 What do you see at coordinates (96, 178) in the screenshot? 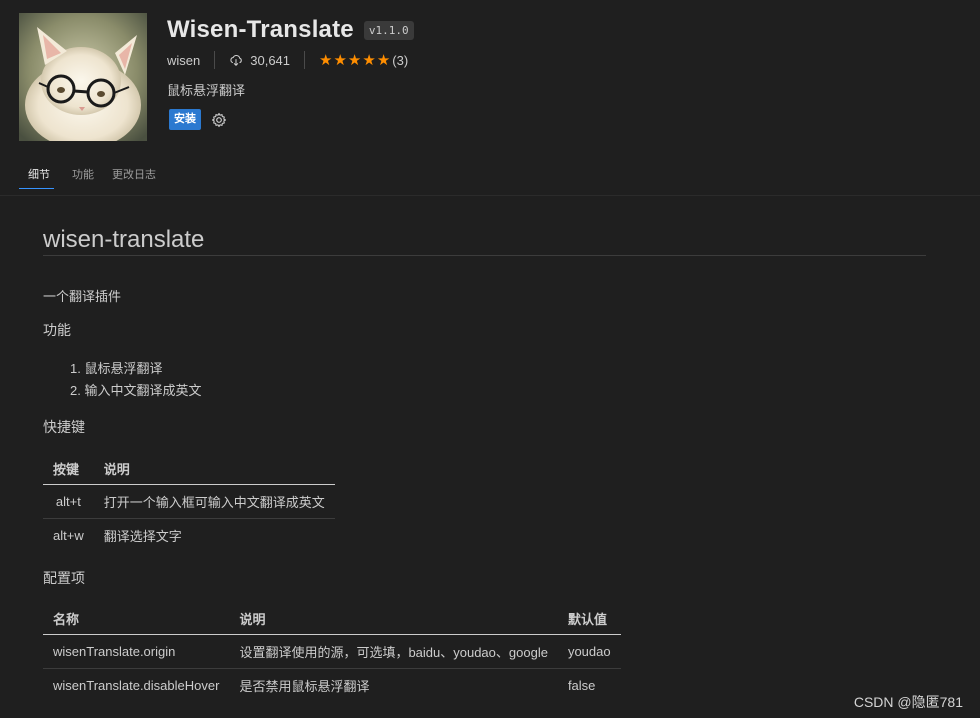
I see `detail-tabs: 细节 功能 更改日志` at bounding box center [96, 178].